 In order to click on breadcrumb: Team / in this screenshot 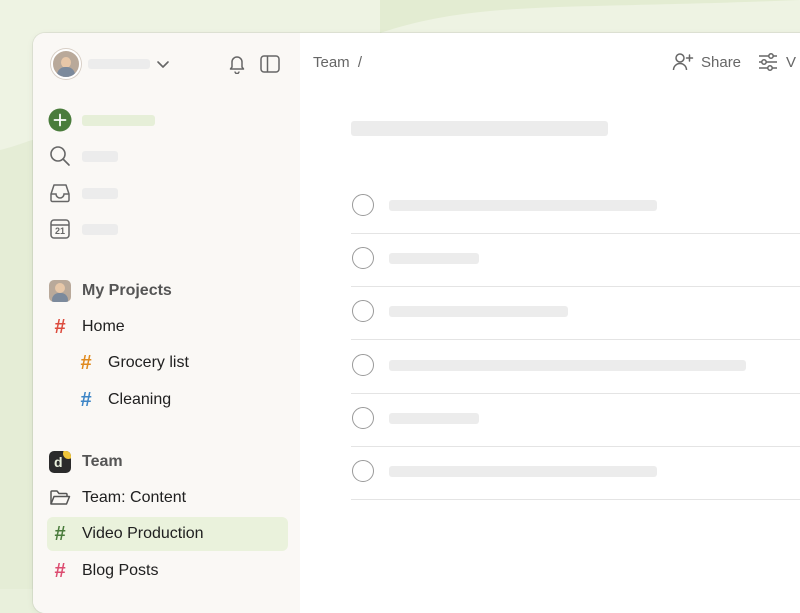, I will do `click(337, 62)`.